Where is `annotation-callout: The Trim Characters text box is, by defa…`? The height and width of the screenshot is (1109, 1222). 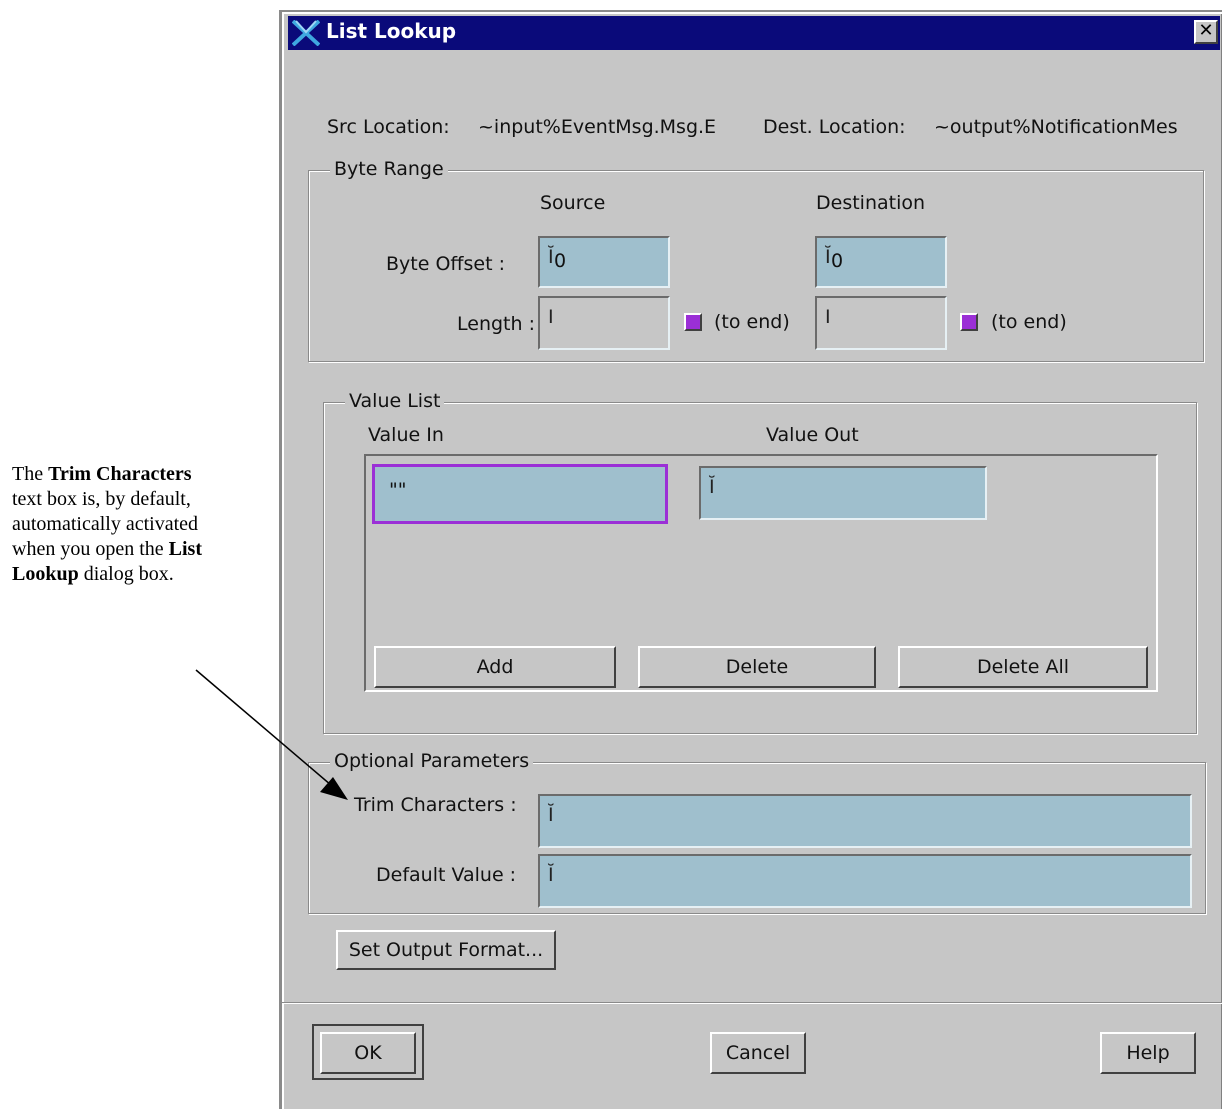 annotation-callout: The Trim Characters text box is, by defa… is located at coordinates (117, 524).